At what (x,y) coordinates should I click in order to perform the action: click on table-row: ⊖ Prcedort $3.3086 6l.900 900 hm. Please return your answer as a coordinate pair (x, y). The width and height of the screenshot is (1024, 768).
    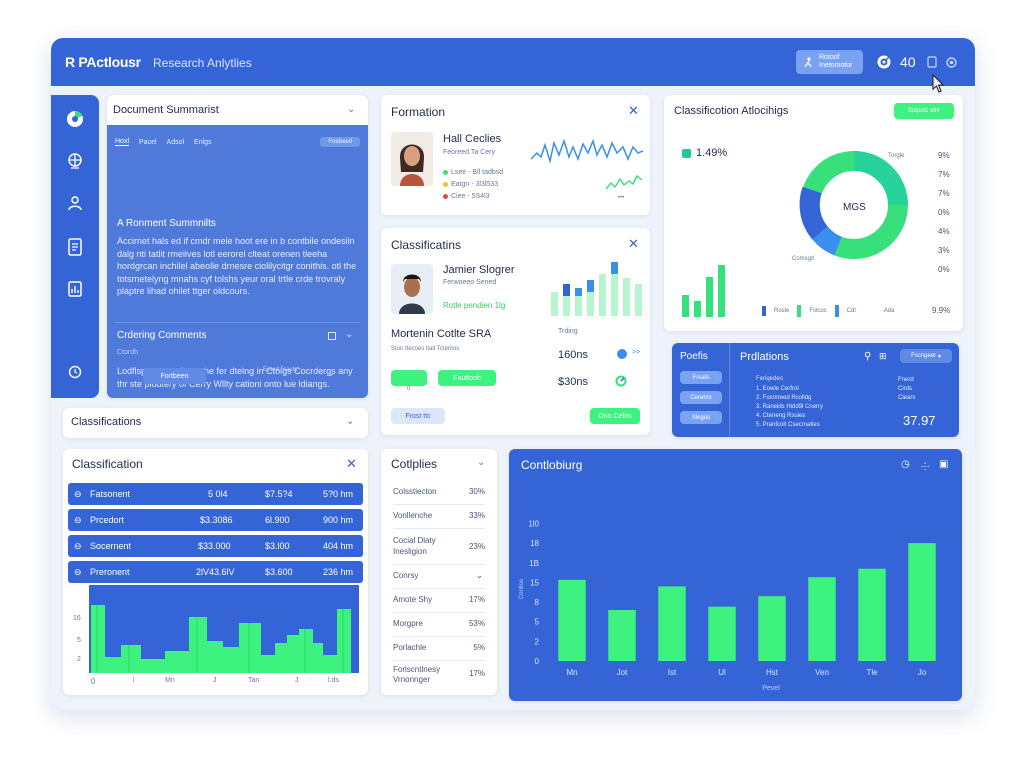
    Looking at the image, I should click on (215, 520).